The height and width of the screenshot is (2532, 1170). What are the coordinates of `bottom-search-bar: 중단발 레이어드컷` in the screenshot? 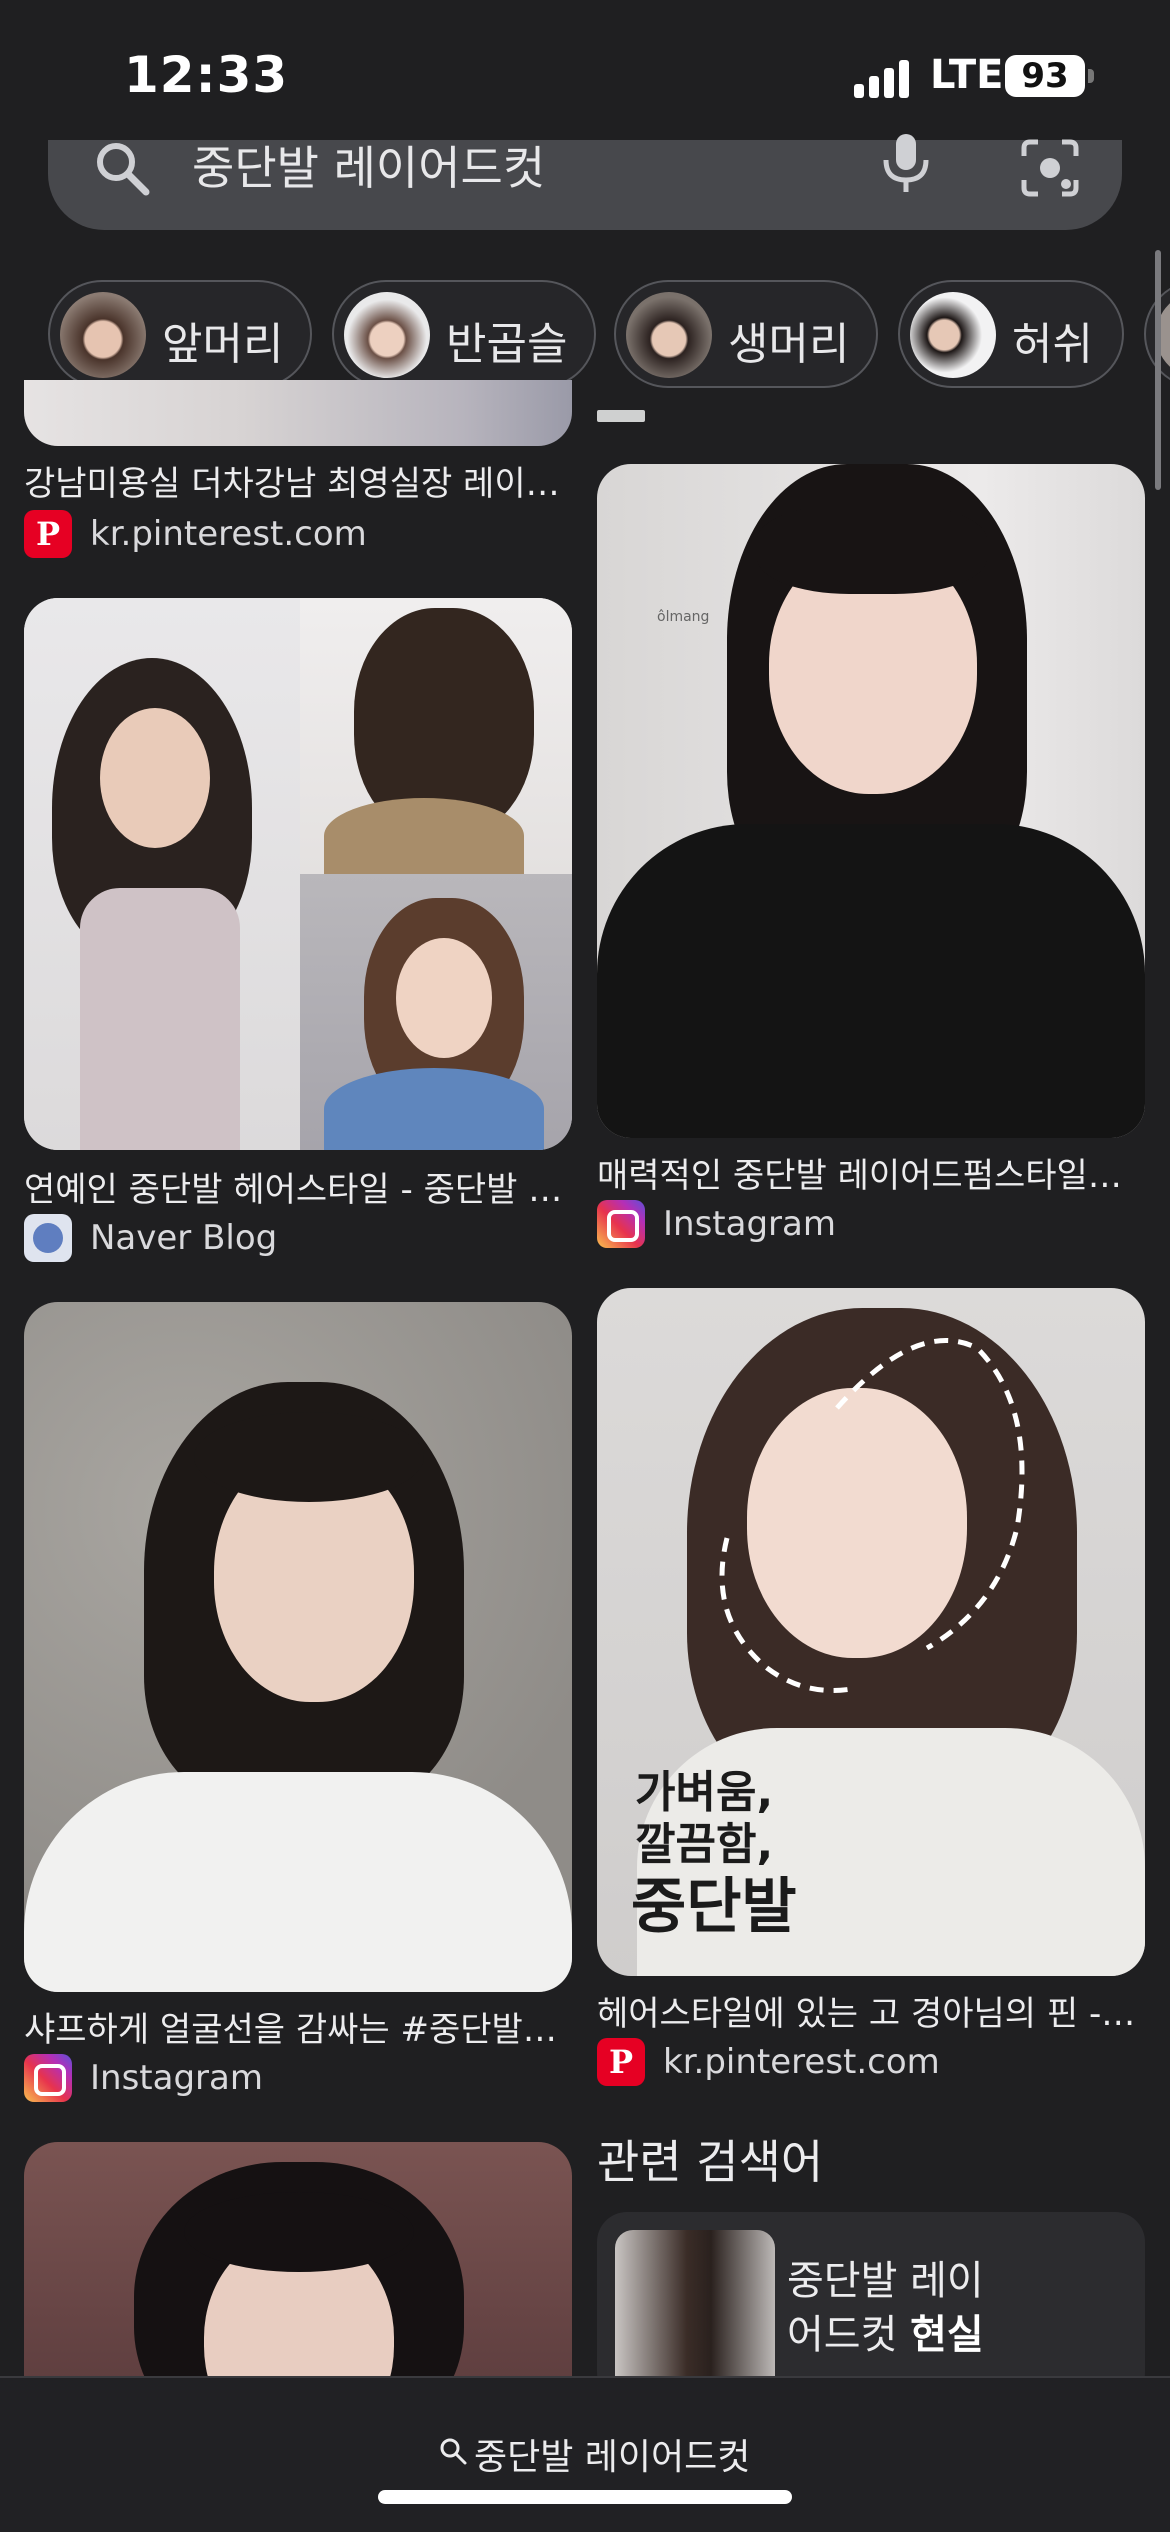 It's located at (585, 2454).